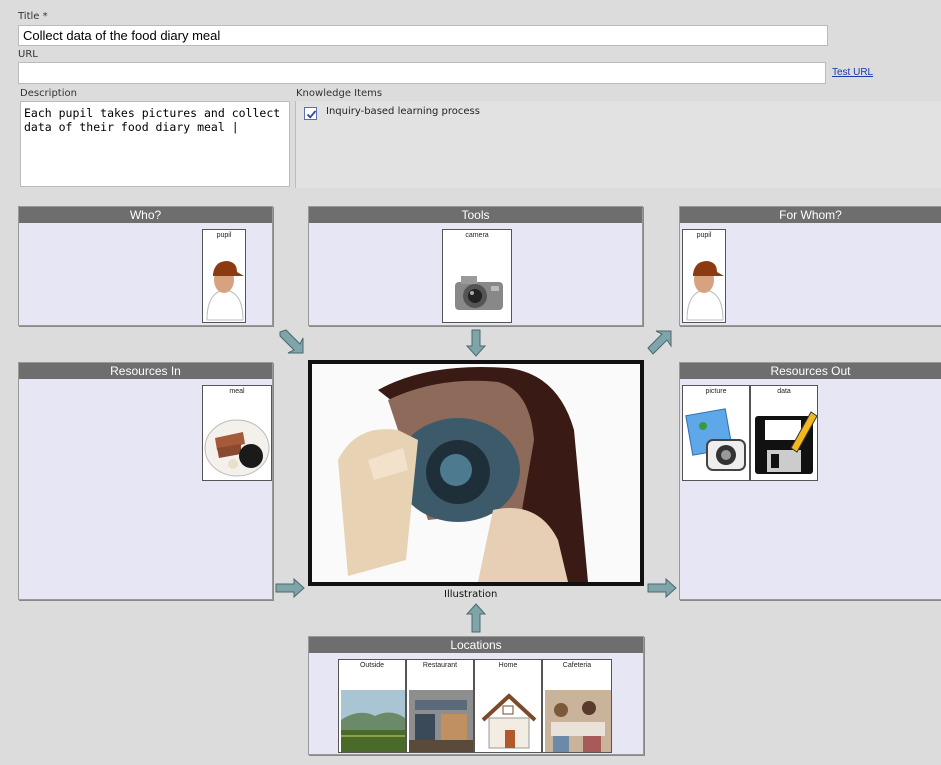  Describe the element at coordinates (423, 35) in the screenshot. I see `title-input: Collect data of the food diary meal` at that location.